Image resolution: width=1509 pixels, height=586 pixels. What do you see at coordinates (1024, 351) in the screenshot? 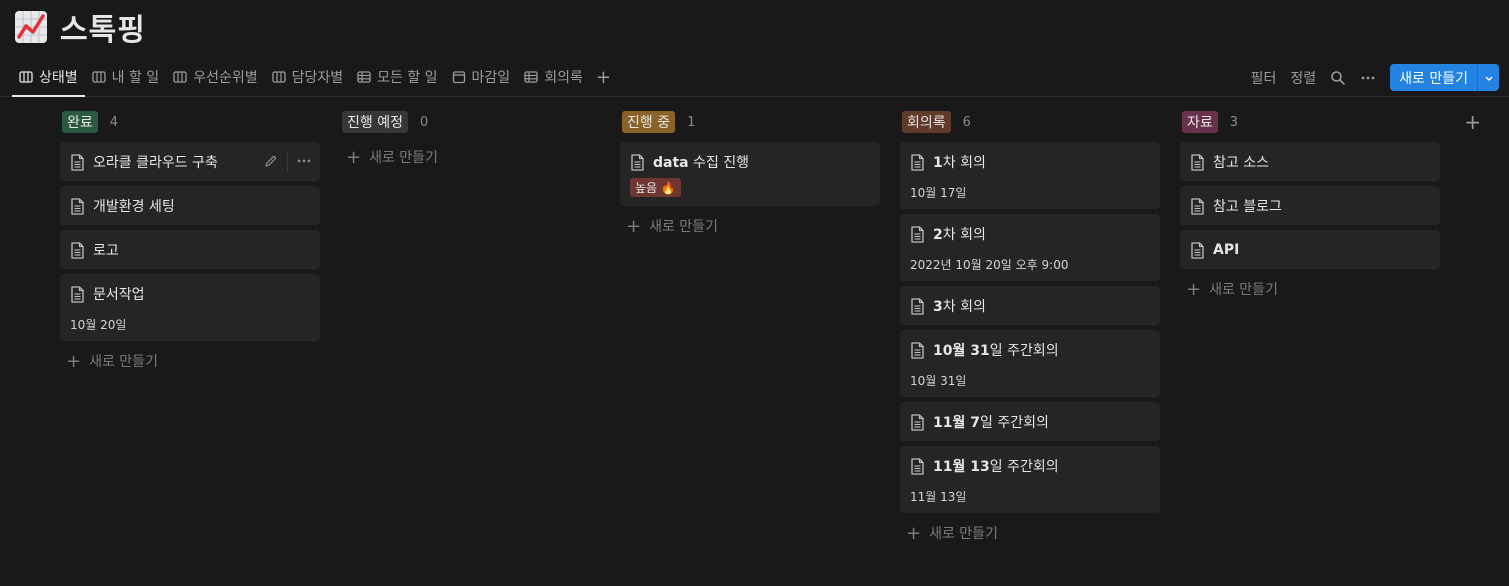
I see `card-title-rest: 일 주간회의` at bounding box center [1024, 351].